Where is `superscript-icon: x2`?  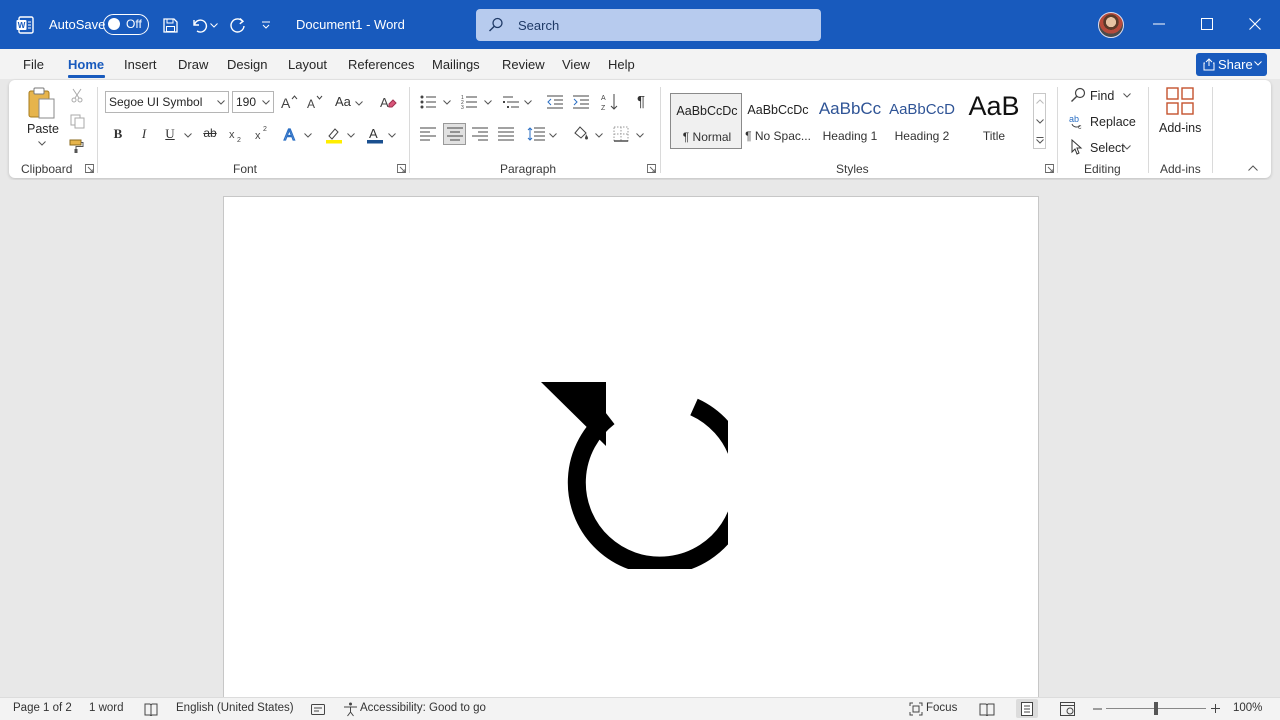 superscript-icon: x2 is located at coordinates (263, 133).